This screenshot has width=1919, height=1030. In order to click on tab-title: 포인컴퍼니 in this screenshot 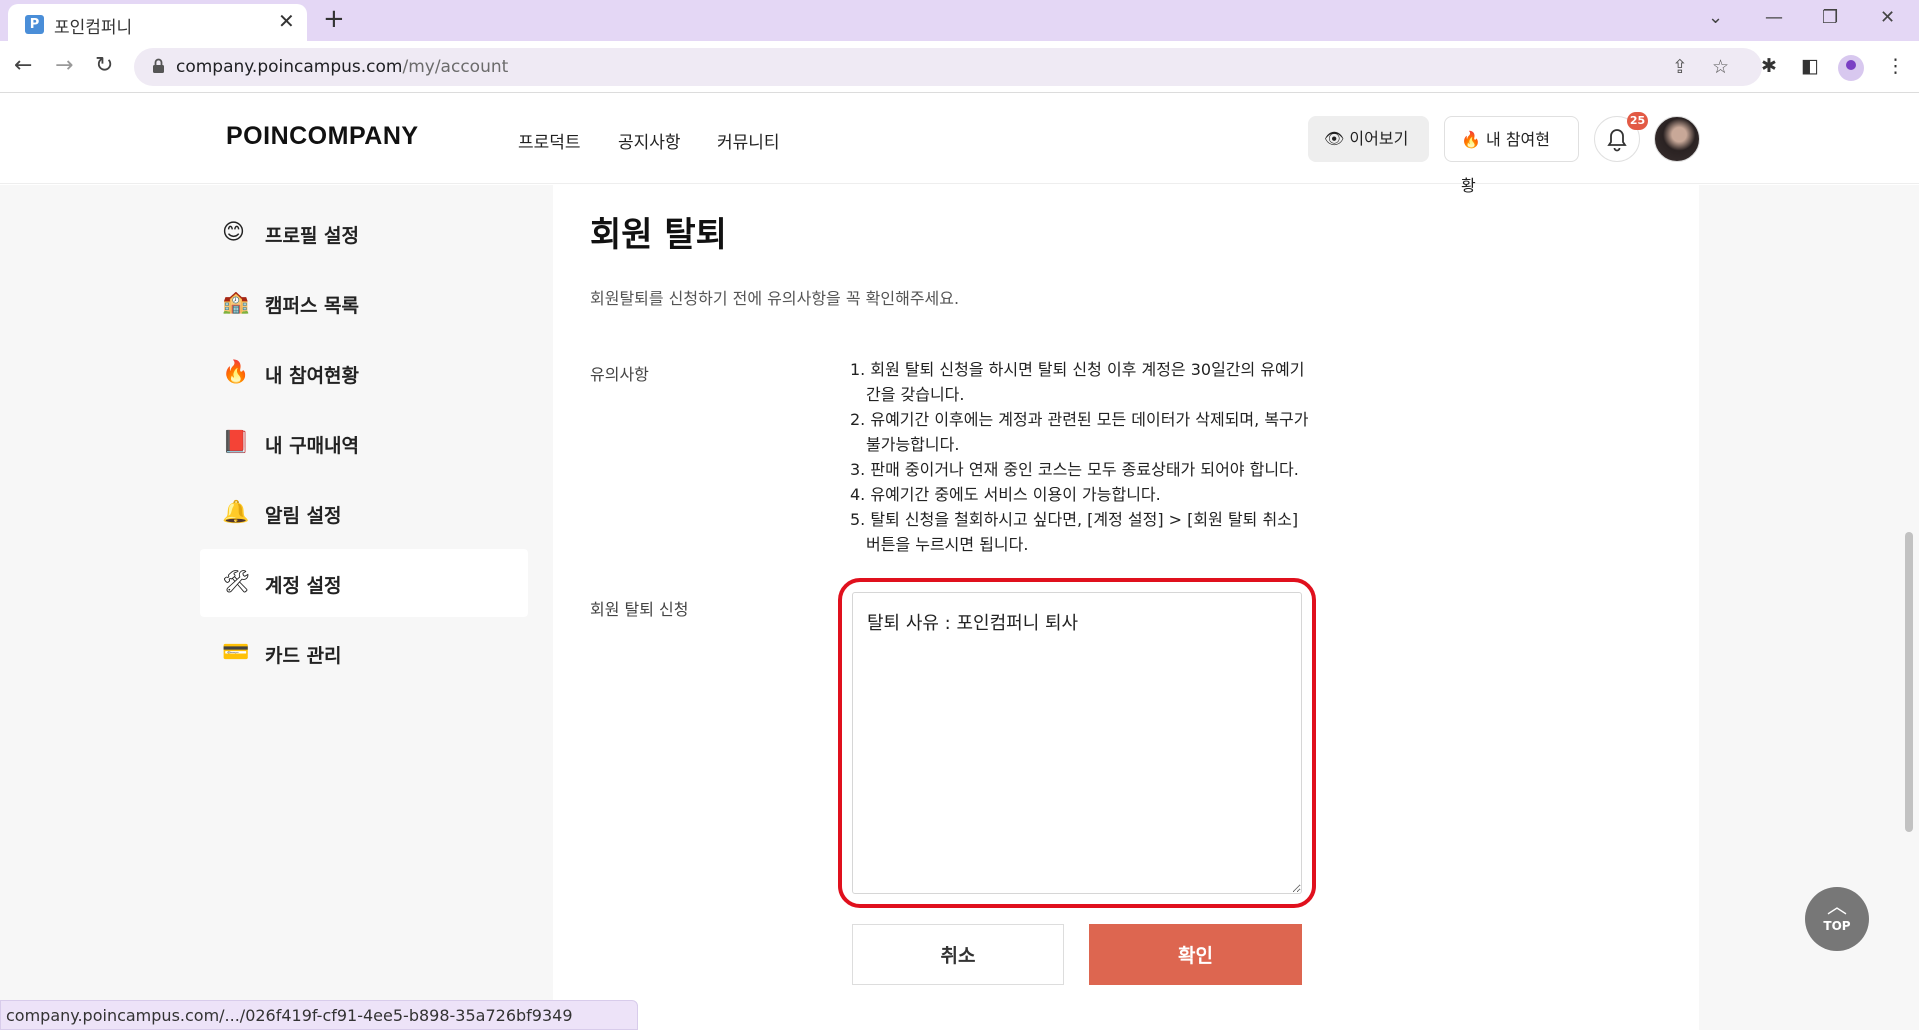, I will do `click(93, 28)`.